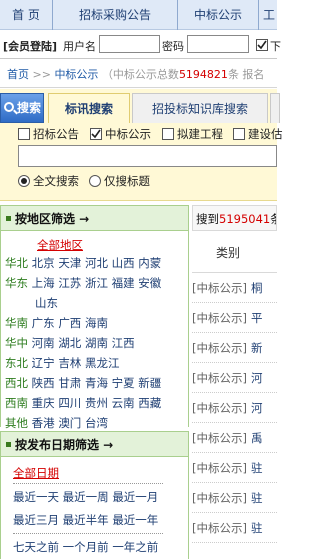 The image size is (320, 559). I want to click on table-row: [中标公示] 禹, so click(234, 438).